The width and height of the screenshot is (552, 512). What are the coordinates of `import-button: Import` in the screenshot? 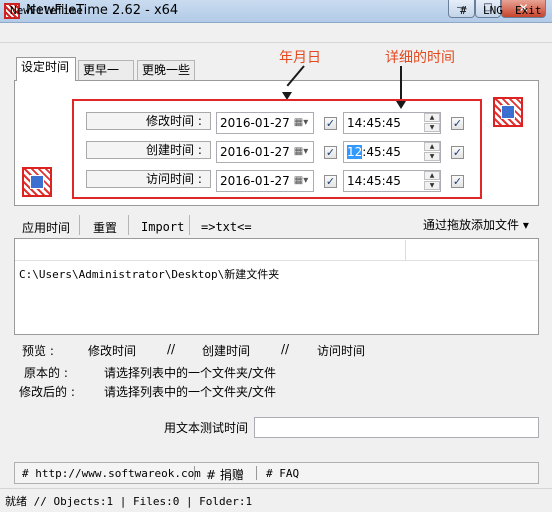 It's located at (162, 227).